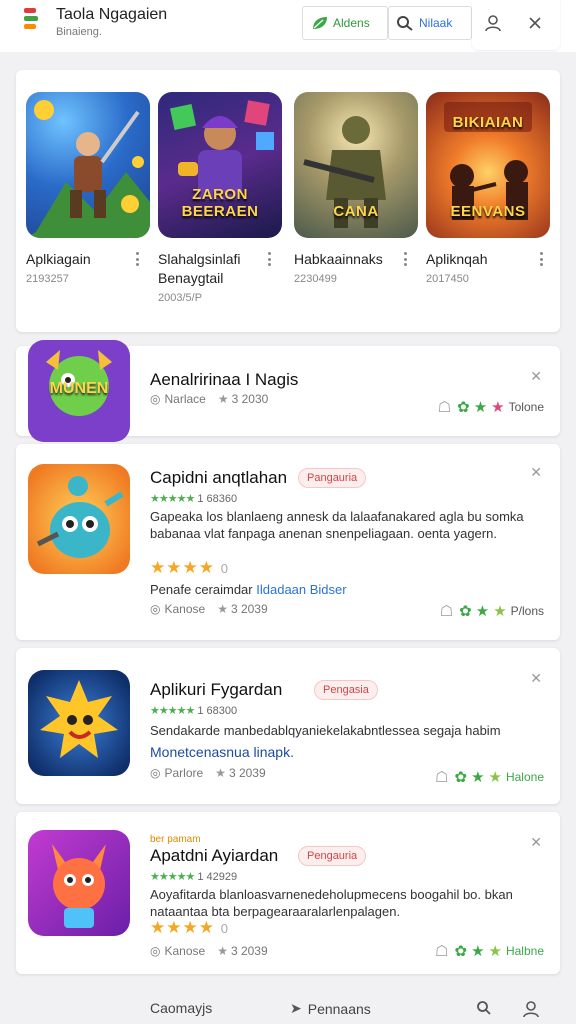 The width and height of the screenshot is (576, 1024). Describe the element at coordinates (536, 472) in the screenshot. I see `app-card-2-dismiss-icon: ✕` at that location.